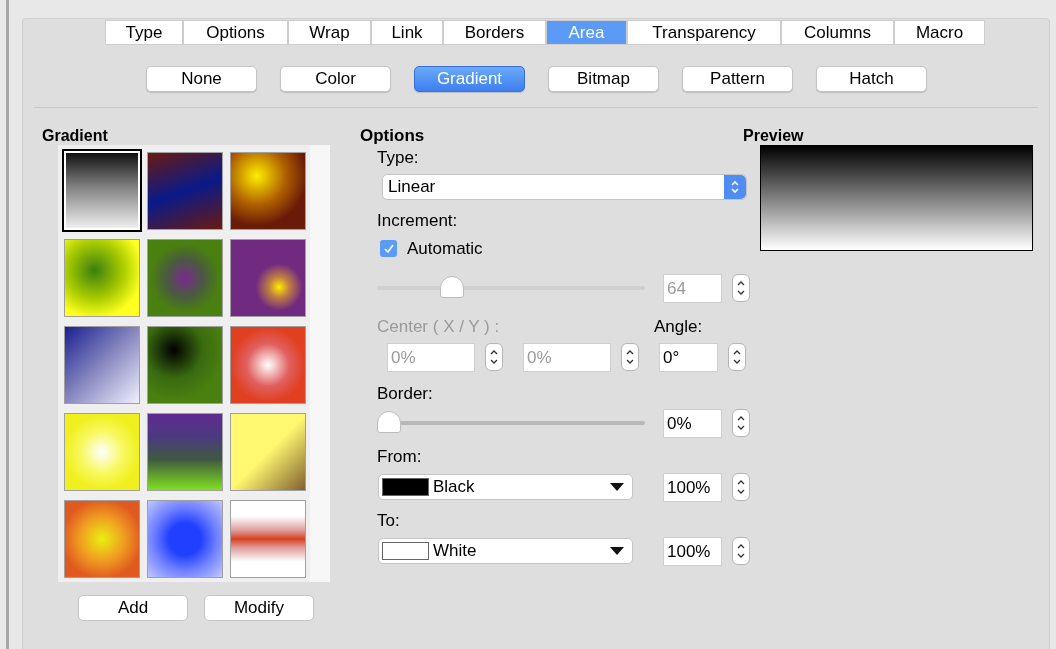  Describe the element at coordinates (455, 551) in the screenshot. I see `color-name: White` at that location.